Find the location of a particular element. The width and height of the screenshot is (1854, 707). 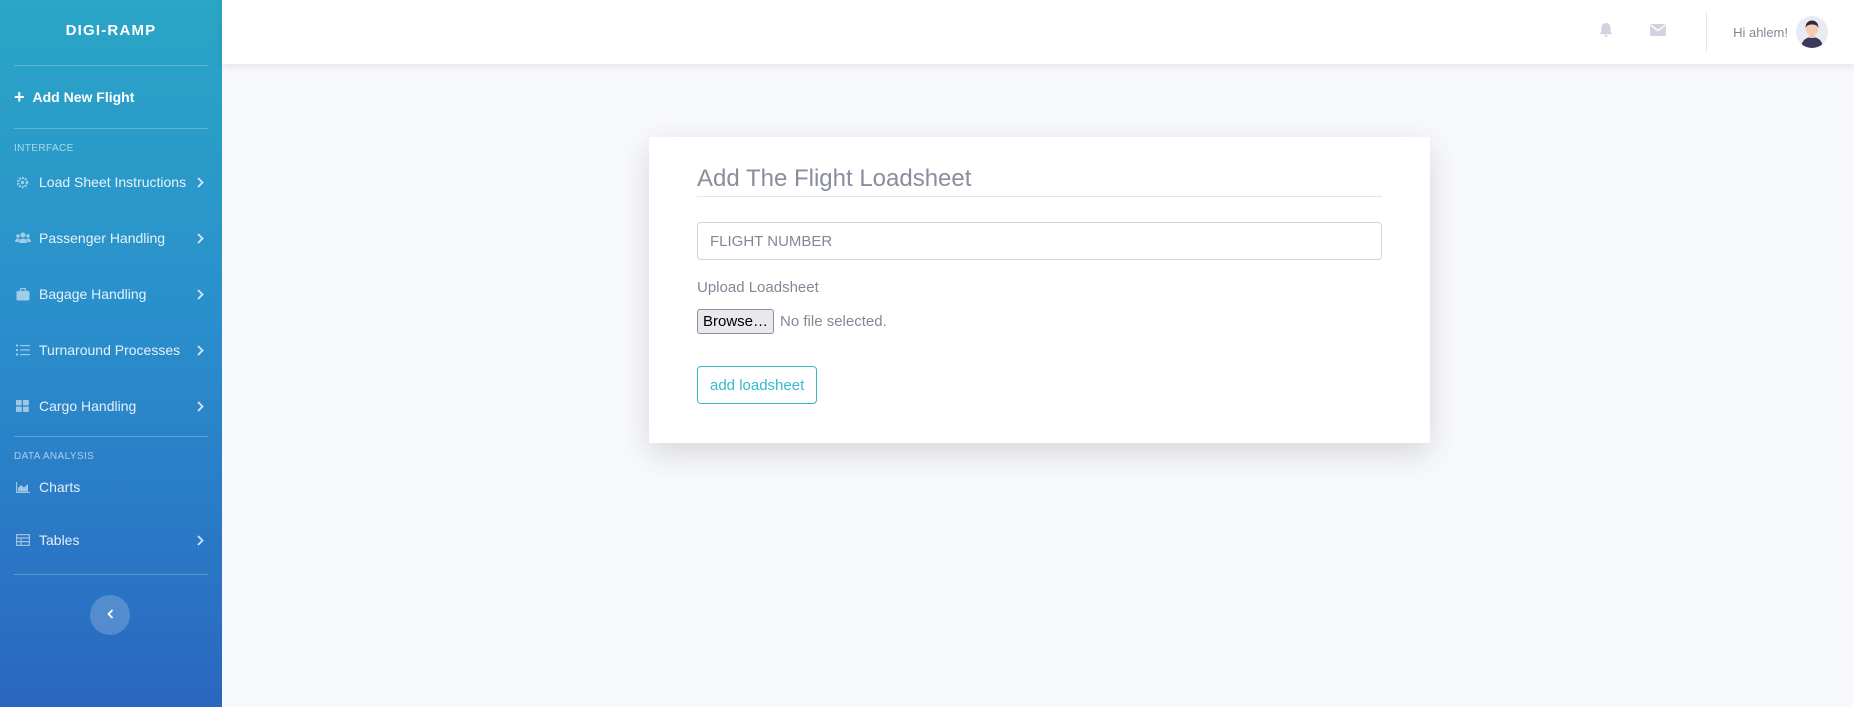

bell-icon is located at coordinates (1606, 32).